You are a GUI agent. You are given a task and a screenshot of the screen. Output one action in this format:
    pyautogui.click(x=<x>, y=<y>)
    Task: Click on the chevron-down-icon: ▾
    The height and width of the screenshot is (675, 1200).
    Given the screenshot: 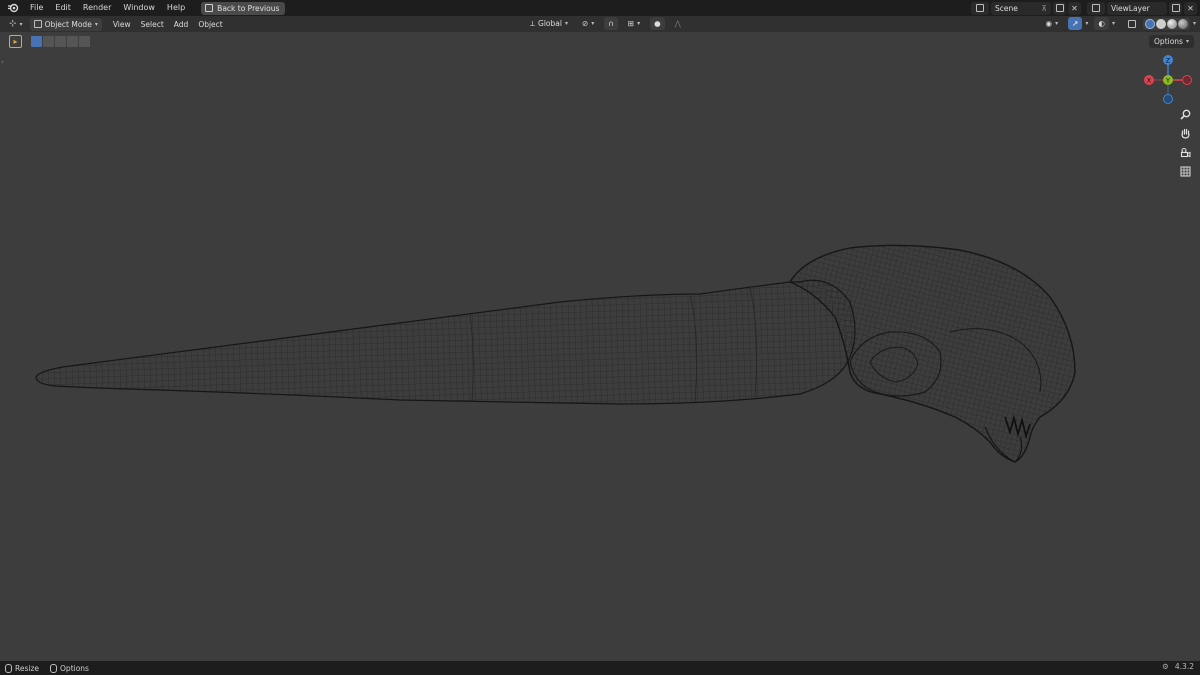 What is the action you would take?
    pyautogui.click(x=96, y=24)
    